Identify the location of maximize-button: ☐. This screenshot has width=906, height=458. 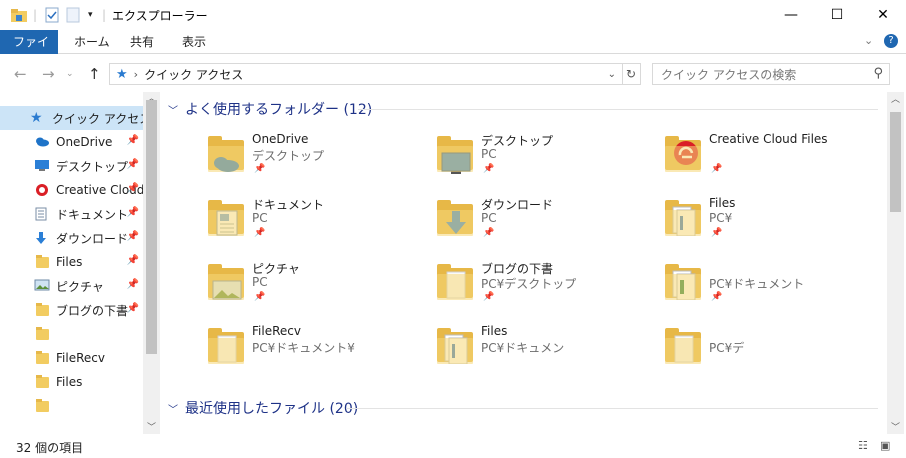
(837, 15).